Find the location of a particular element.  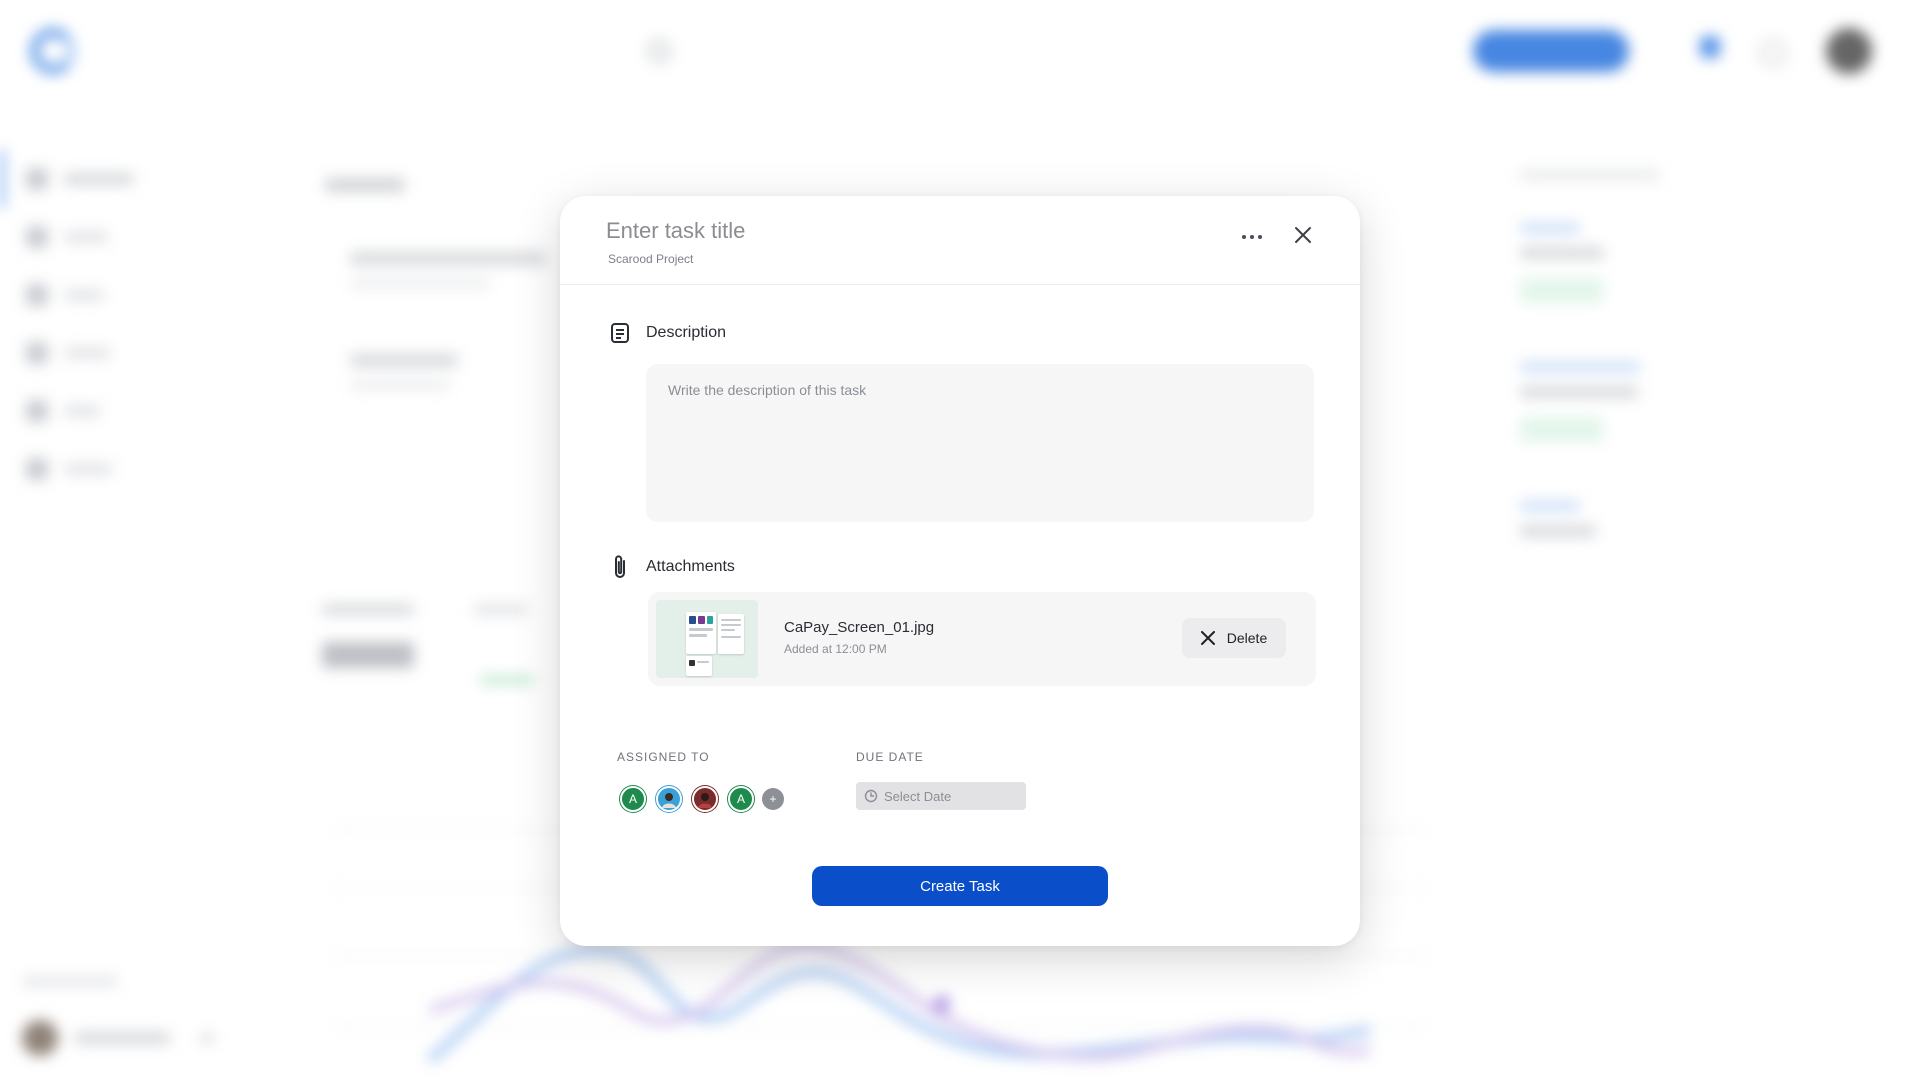

attachment-thumbnail is located at coordinates (707, 639).